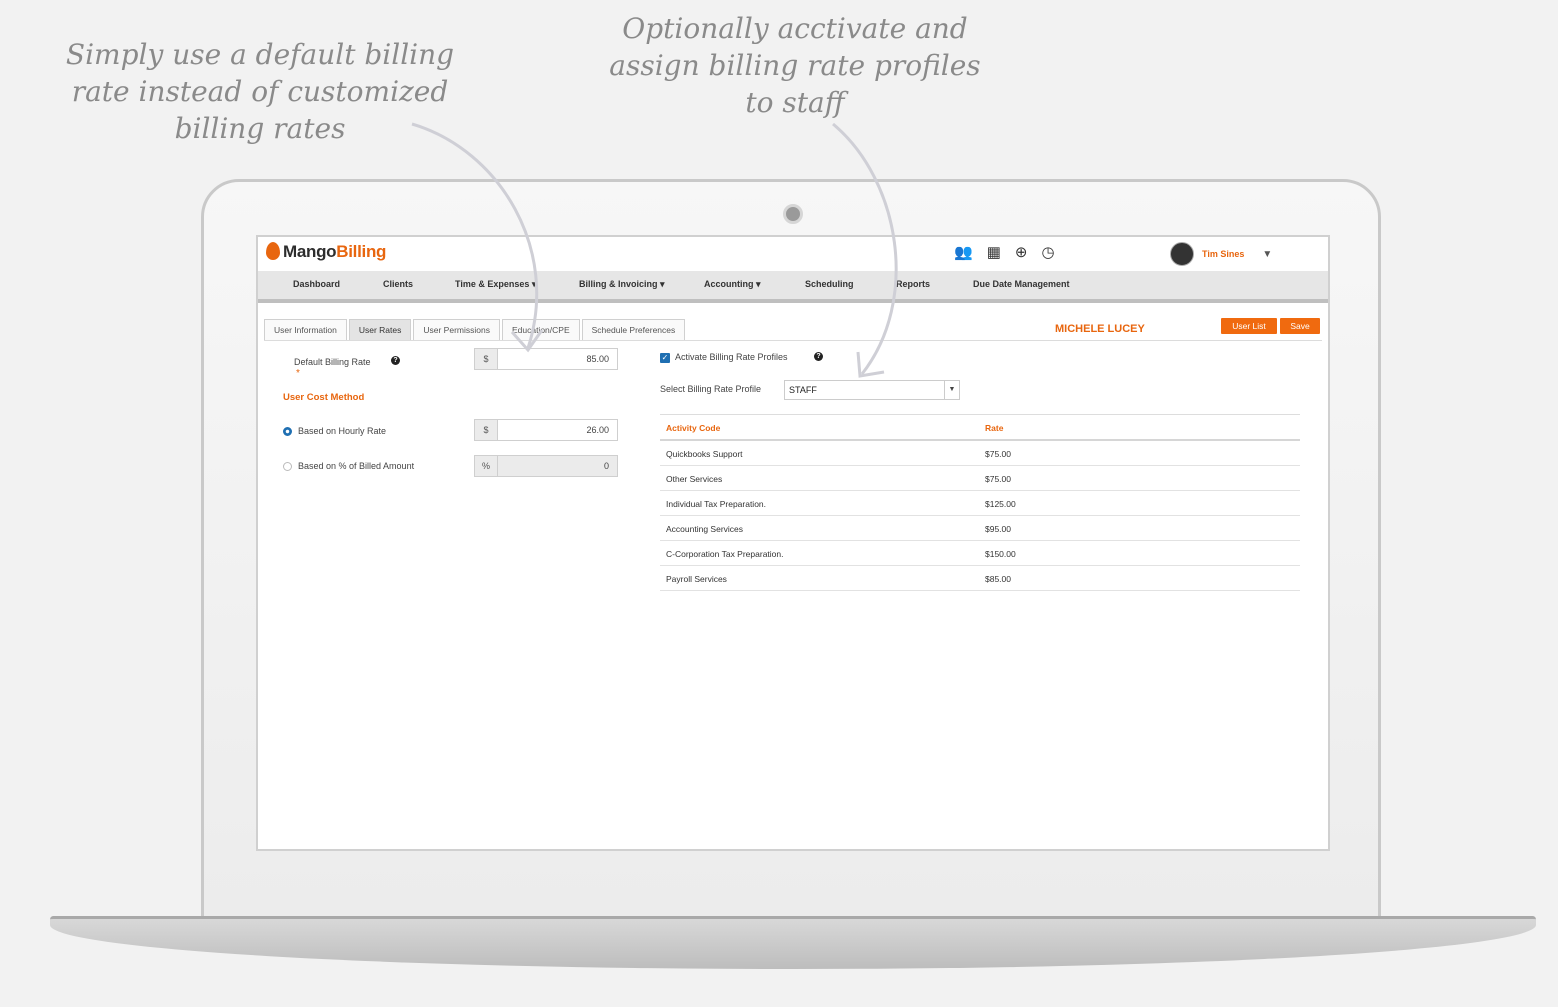 The width and height of the screenshot is (1558, 1007). What do you see at coordinates (316, 284) in the screenshot?
I see `nav-dashboard: Dashboard` at bounding box center [316, 284].